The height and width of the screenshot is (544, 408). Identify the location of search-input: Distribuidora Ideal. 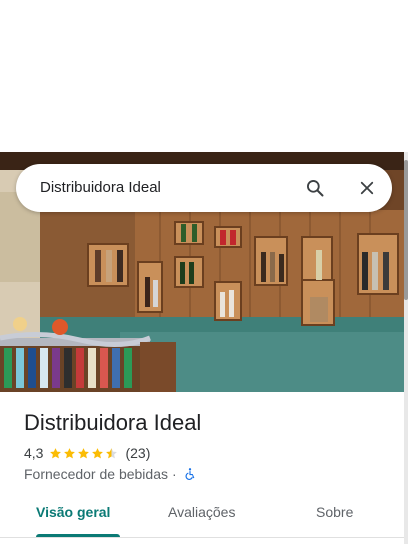
(100, 187).